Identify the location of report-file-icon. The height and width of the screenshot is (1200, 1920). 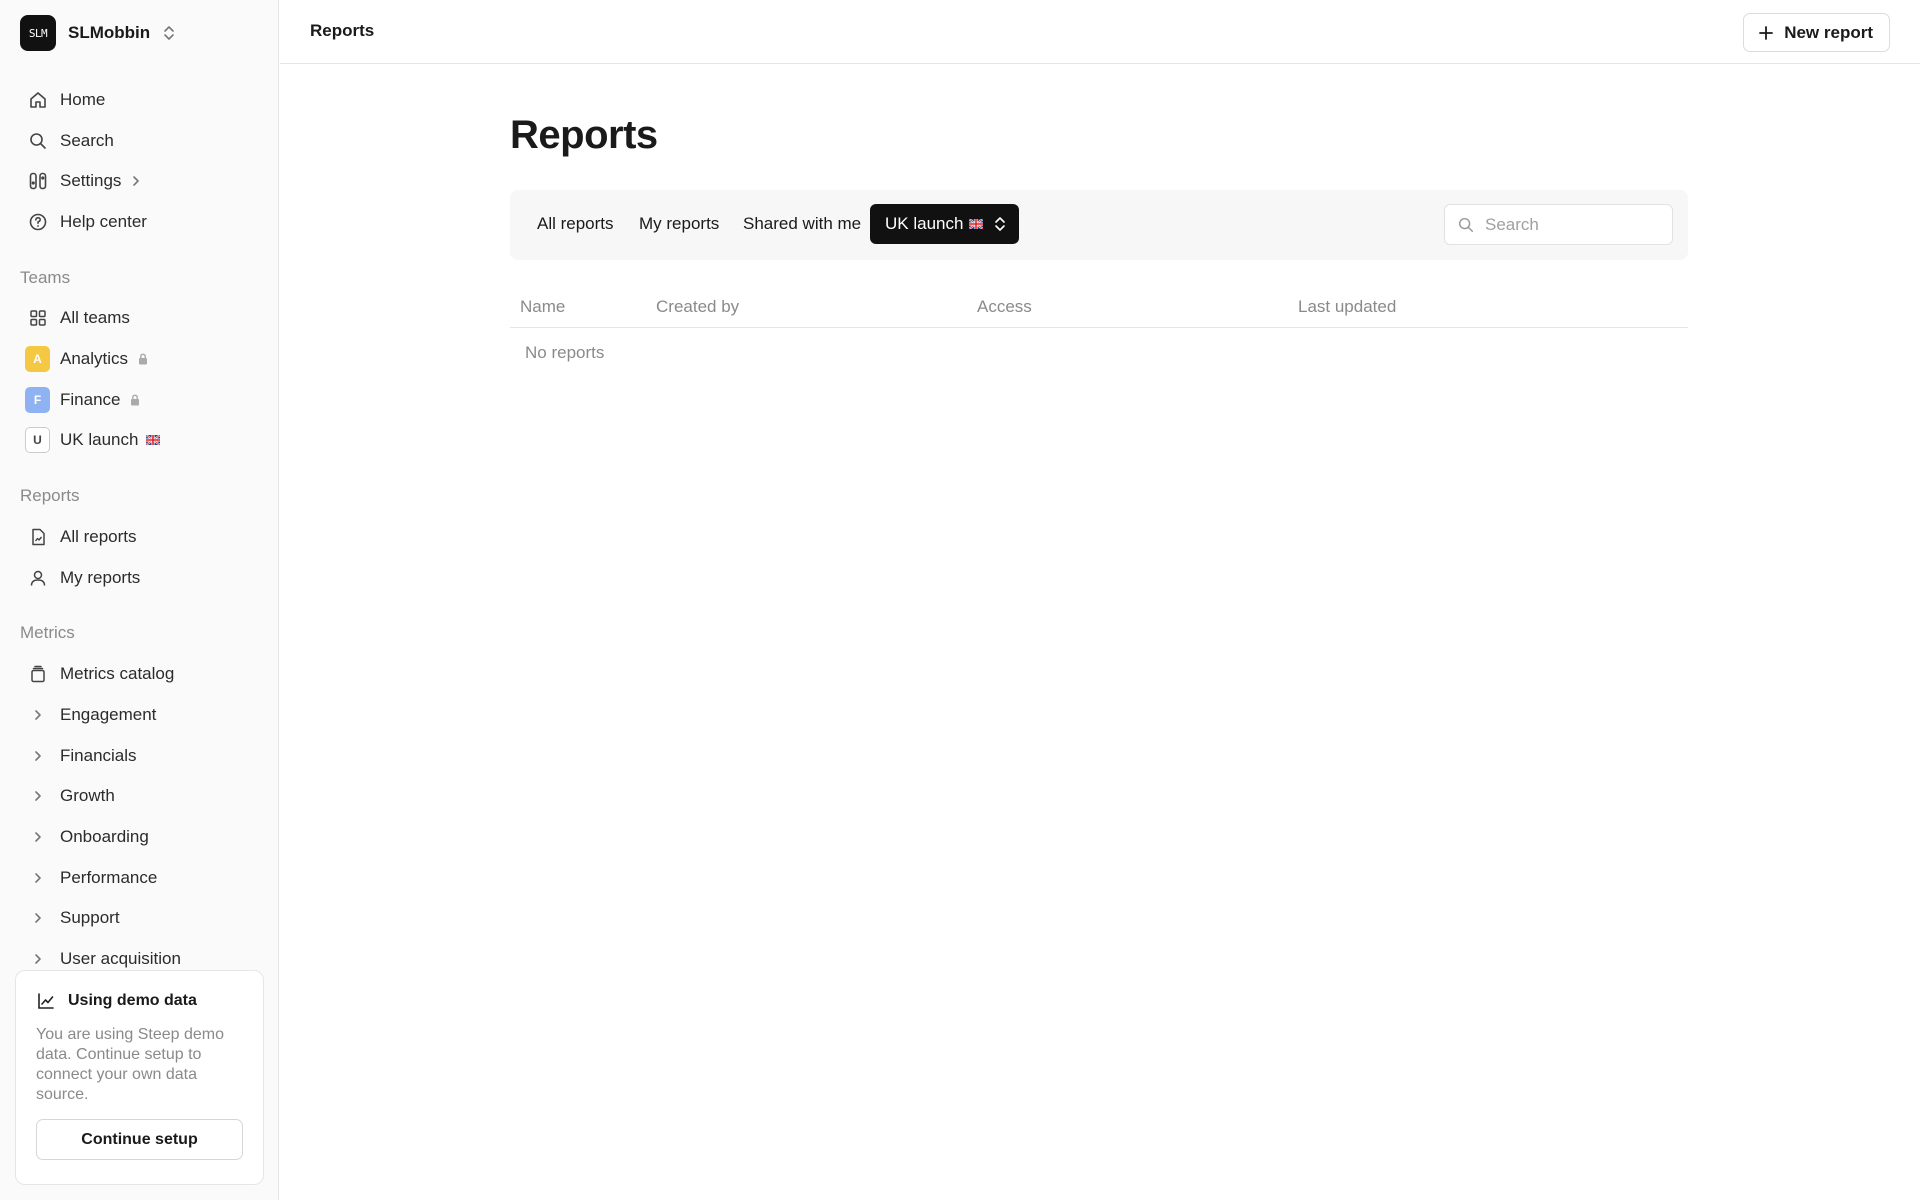
(37, 537).